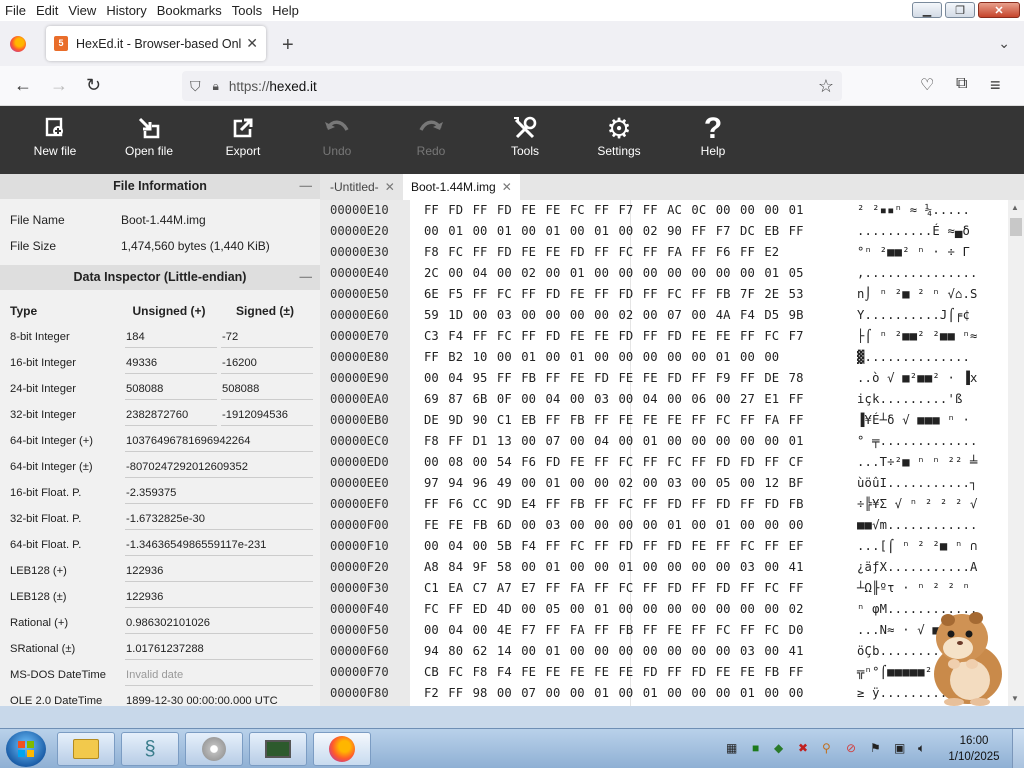 This screenshot has width=1024, height=768. I want to click on inspector-value: Invalid date, so click(219, 675).